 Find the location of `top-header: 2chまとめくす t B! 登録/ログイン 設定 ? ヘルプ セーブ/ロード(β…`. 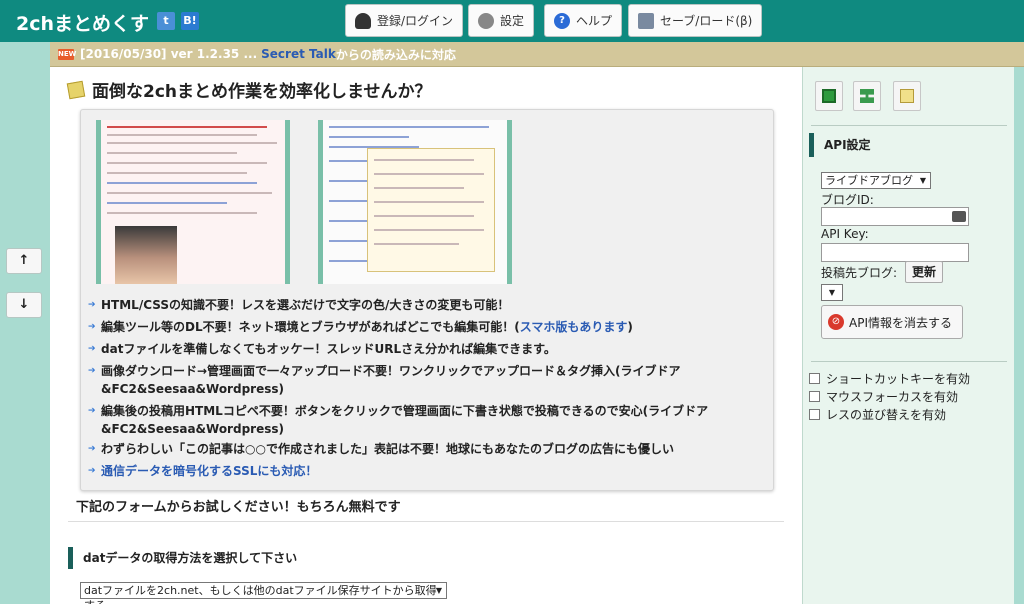

top-header: 2chまとめくす t B! 登録/ログイン 設定 ? ヘルプ セーブ/ロード(β… is located at coordinates (512, 21).